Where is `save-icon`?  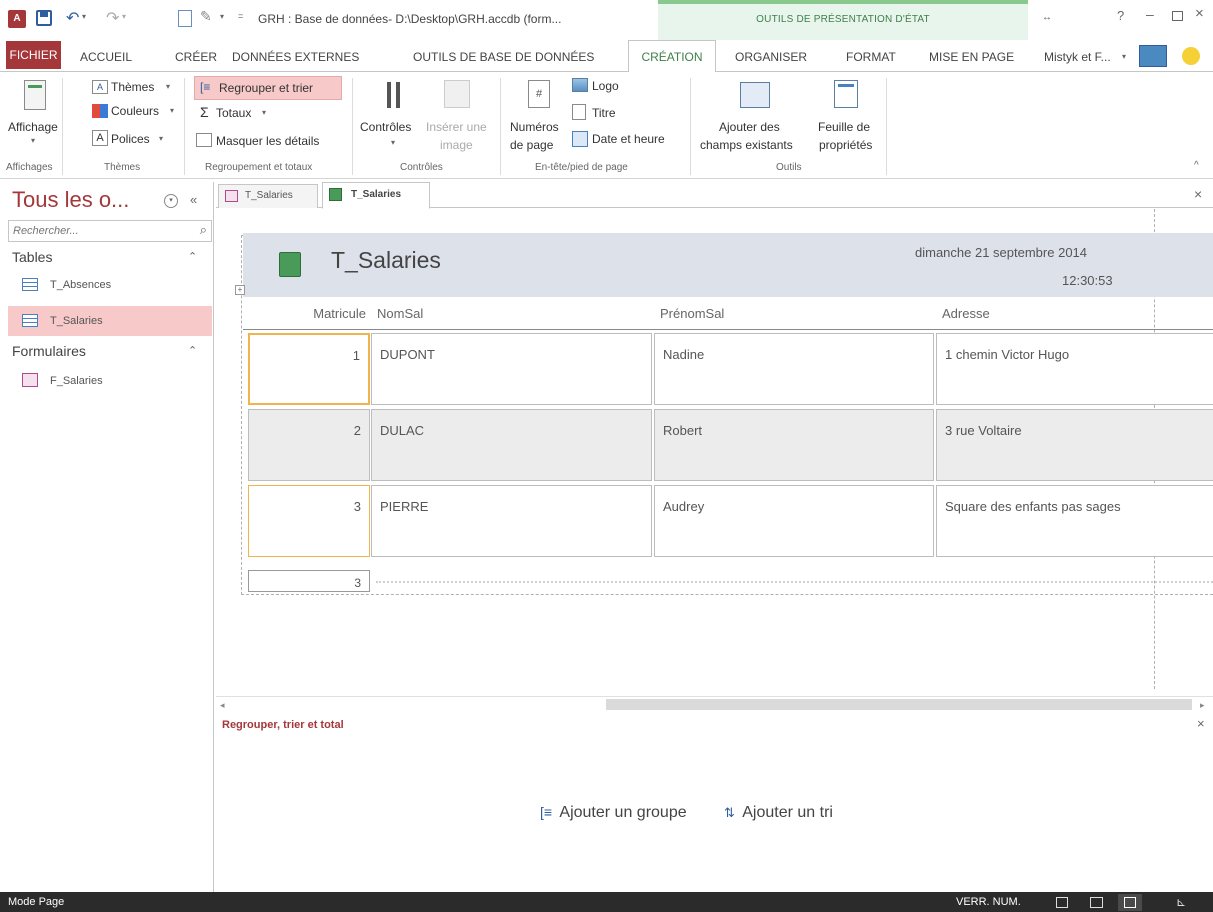 save-icon is located at coordinates (44, 18).